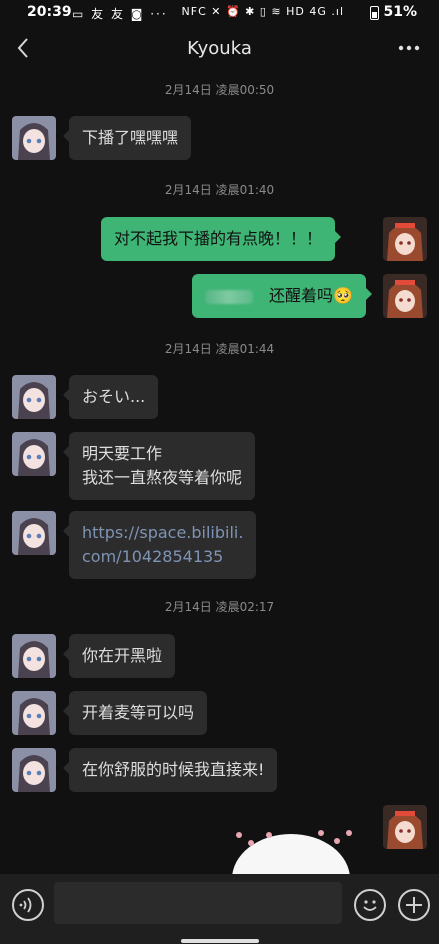 The height and width of the screenshot is (944, 439). I want to click on message-bubble: 下播了嘿嘿嘿, so click(127, 138).